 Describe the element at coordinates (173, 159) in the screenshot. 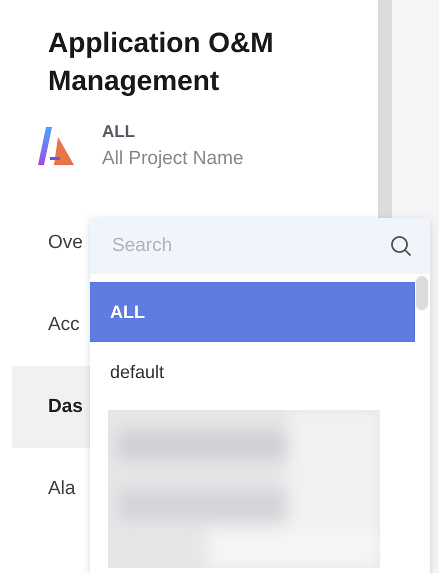

I see `project-subtitle: All Project Name` at that location.